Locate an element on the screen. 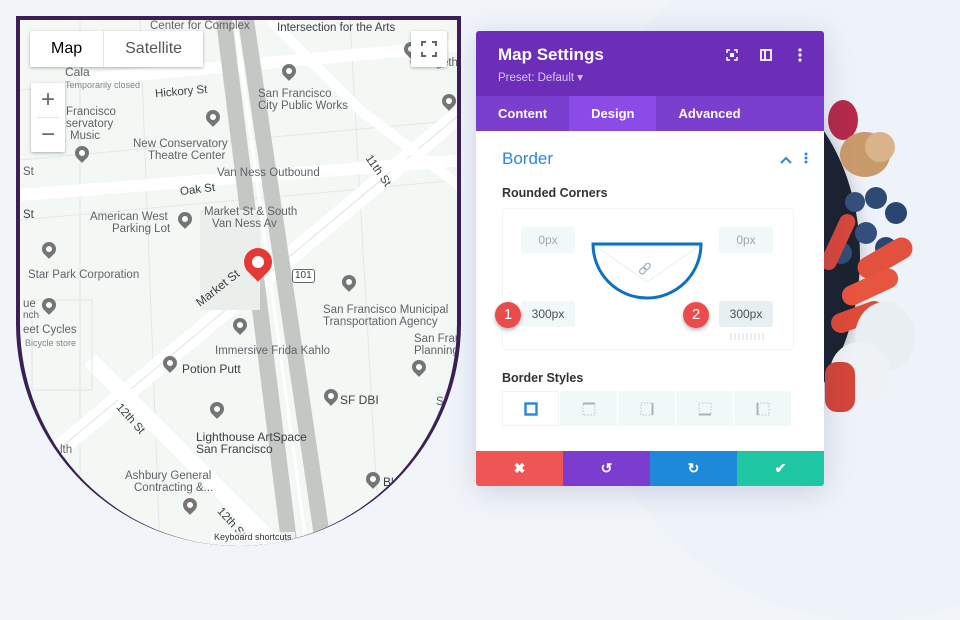 This screenshot has height=620, width=960. preset-dropdown: Preset: Default ▾ is located at coordinates (540, 77).